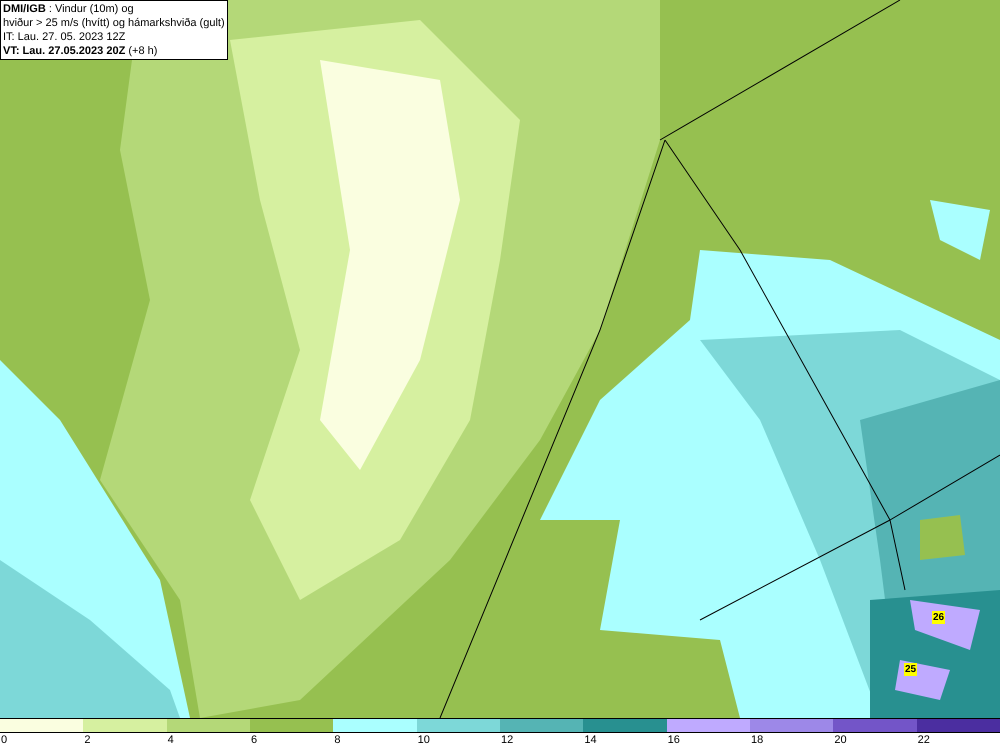  I want to click on gust-value-label: 25, so click(911, 669).